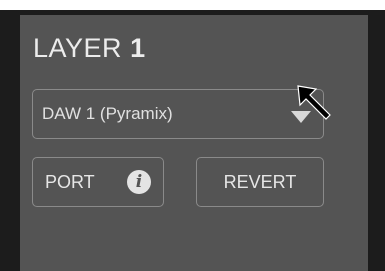 The image size is (385, 271). I want to click on top-edge, so click(192, 5).